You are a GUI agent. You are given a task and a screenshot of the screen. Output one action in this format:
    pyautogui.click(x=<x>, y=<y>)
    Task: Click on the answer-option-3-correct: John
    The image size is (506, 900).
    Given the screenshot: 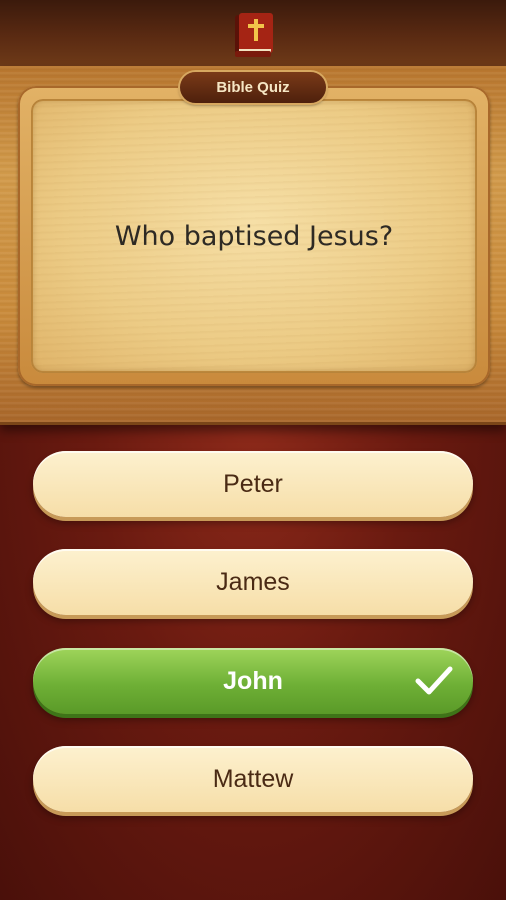 What is the action you would take?
    pyautogui.click(x=253, y=681)
    